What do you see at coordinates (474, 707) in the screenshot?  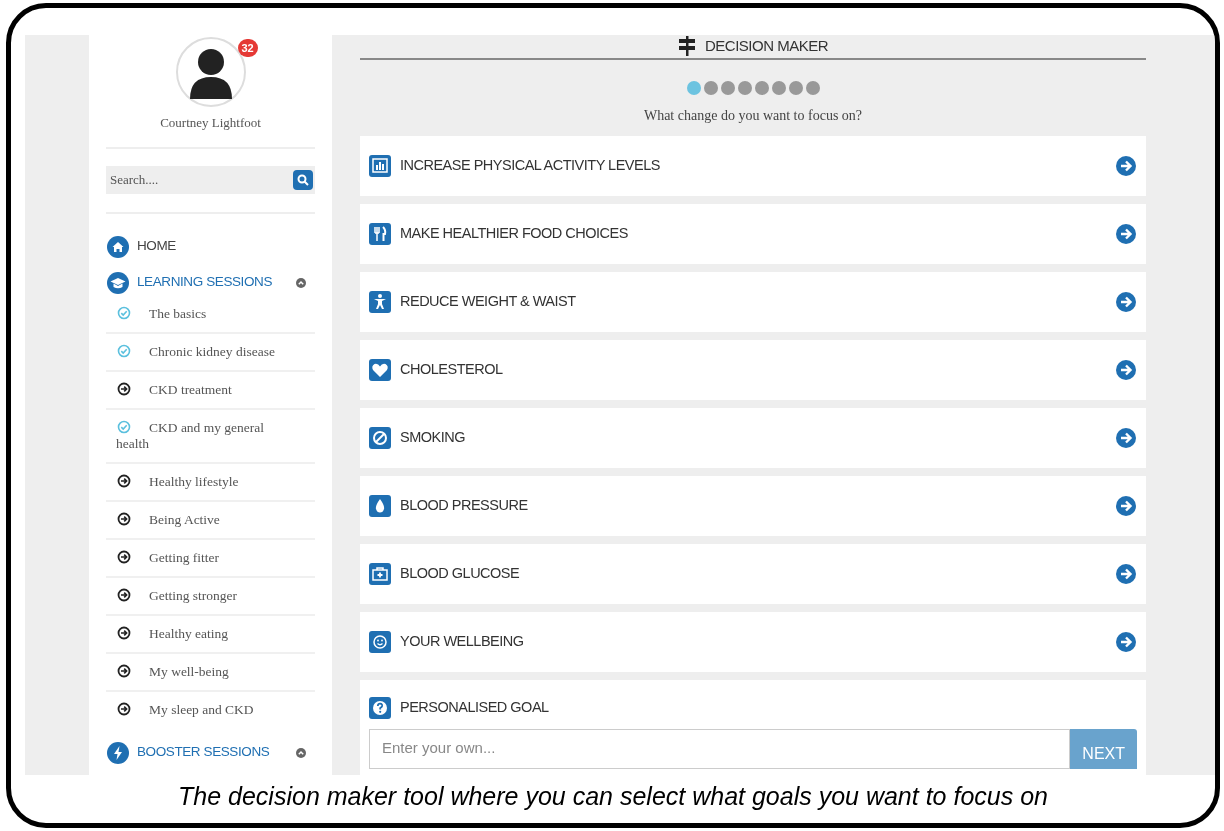 I see `goal-label: PERSONALISED GOAL` at bounding box center [474, 707].